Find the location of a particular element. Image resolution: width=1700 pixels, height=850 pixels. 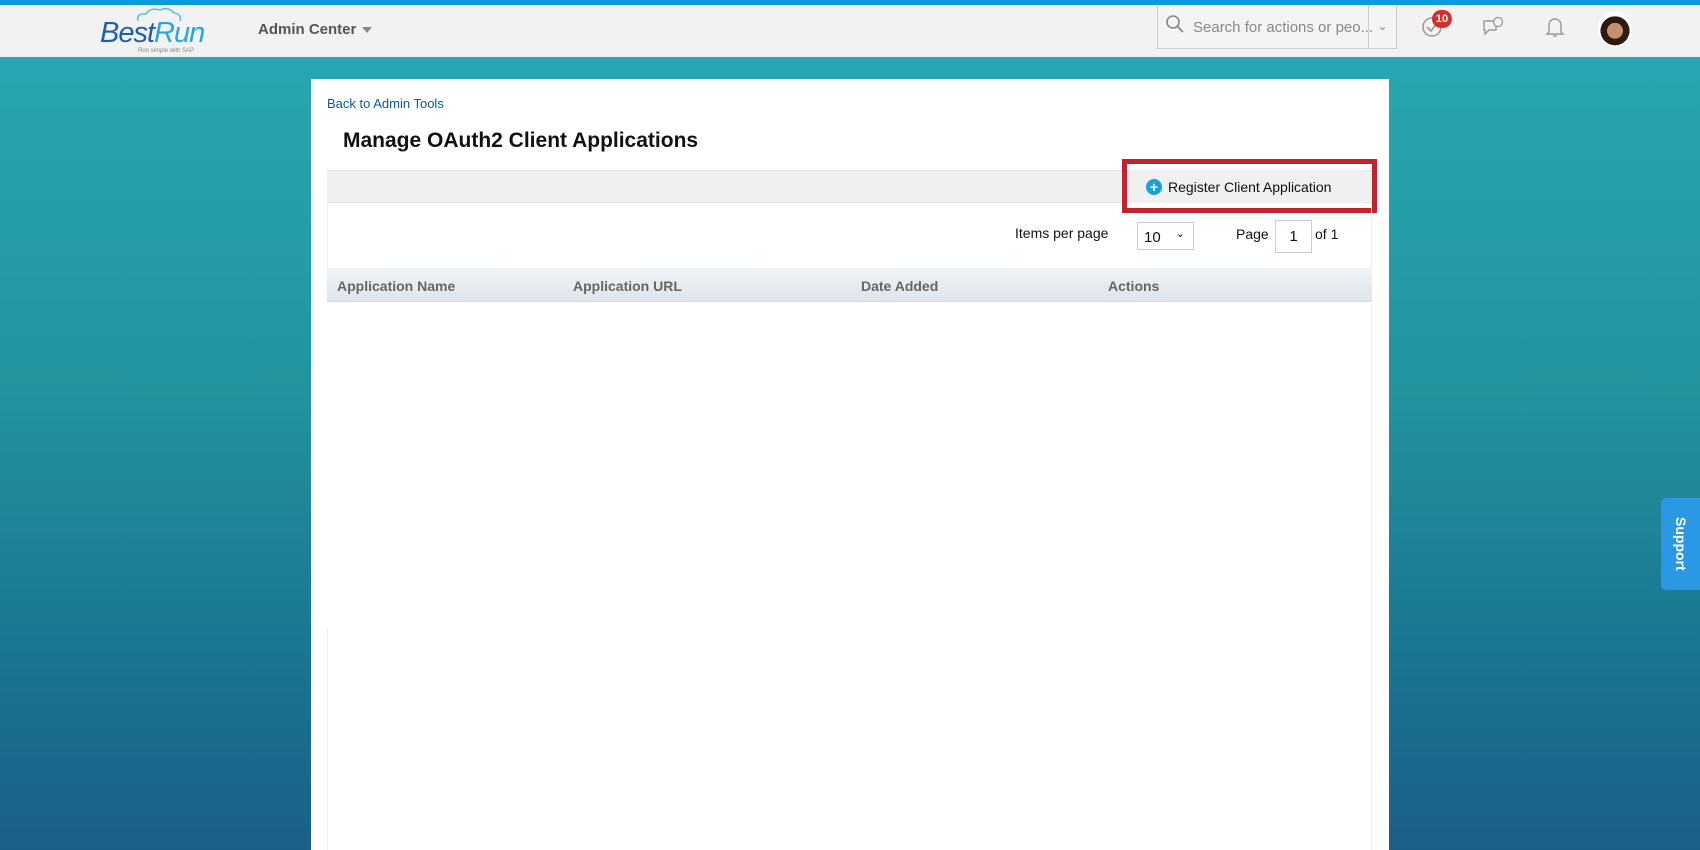

logo-word: BestRun is located at coordinates (152, 33).